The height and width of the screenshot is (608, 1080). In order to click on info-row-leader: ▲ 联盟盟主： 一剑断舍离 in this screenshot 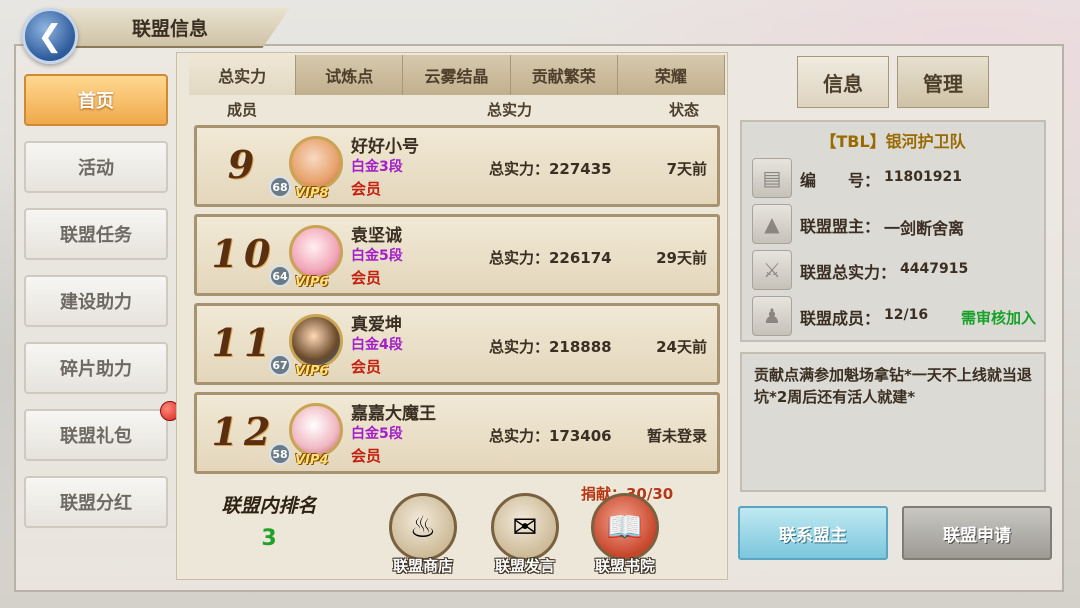, I will do `click(897, 224)`.